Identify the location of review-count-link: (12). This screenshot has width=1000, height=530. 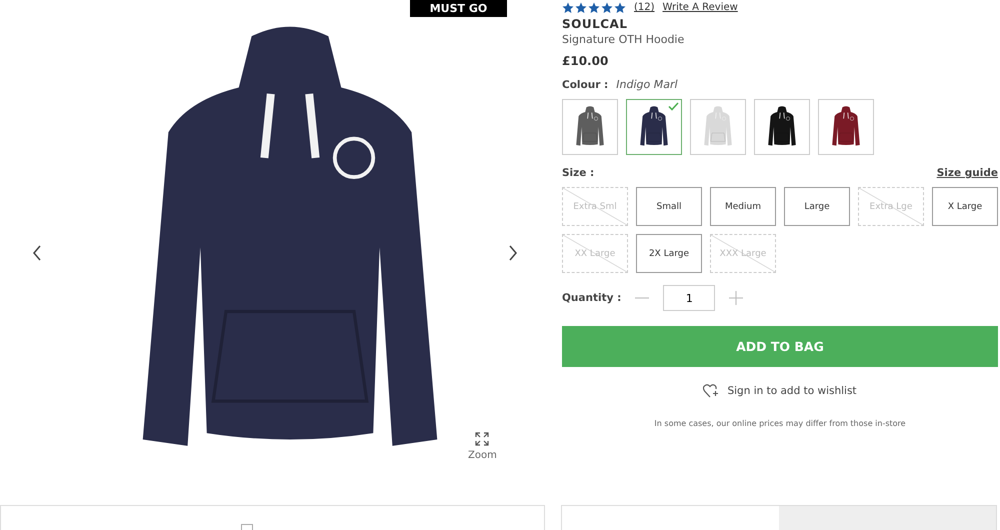
(644, 7).